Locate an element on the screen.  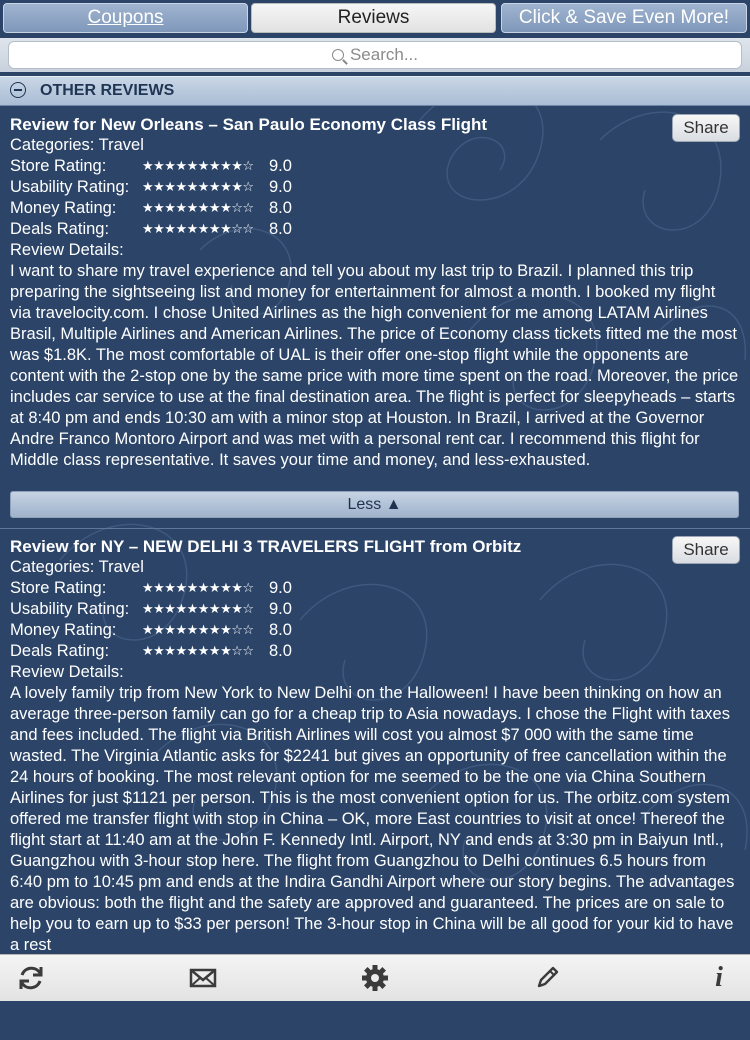
tab-reviews: Reviews is located at coordinates (373, 18).